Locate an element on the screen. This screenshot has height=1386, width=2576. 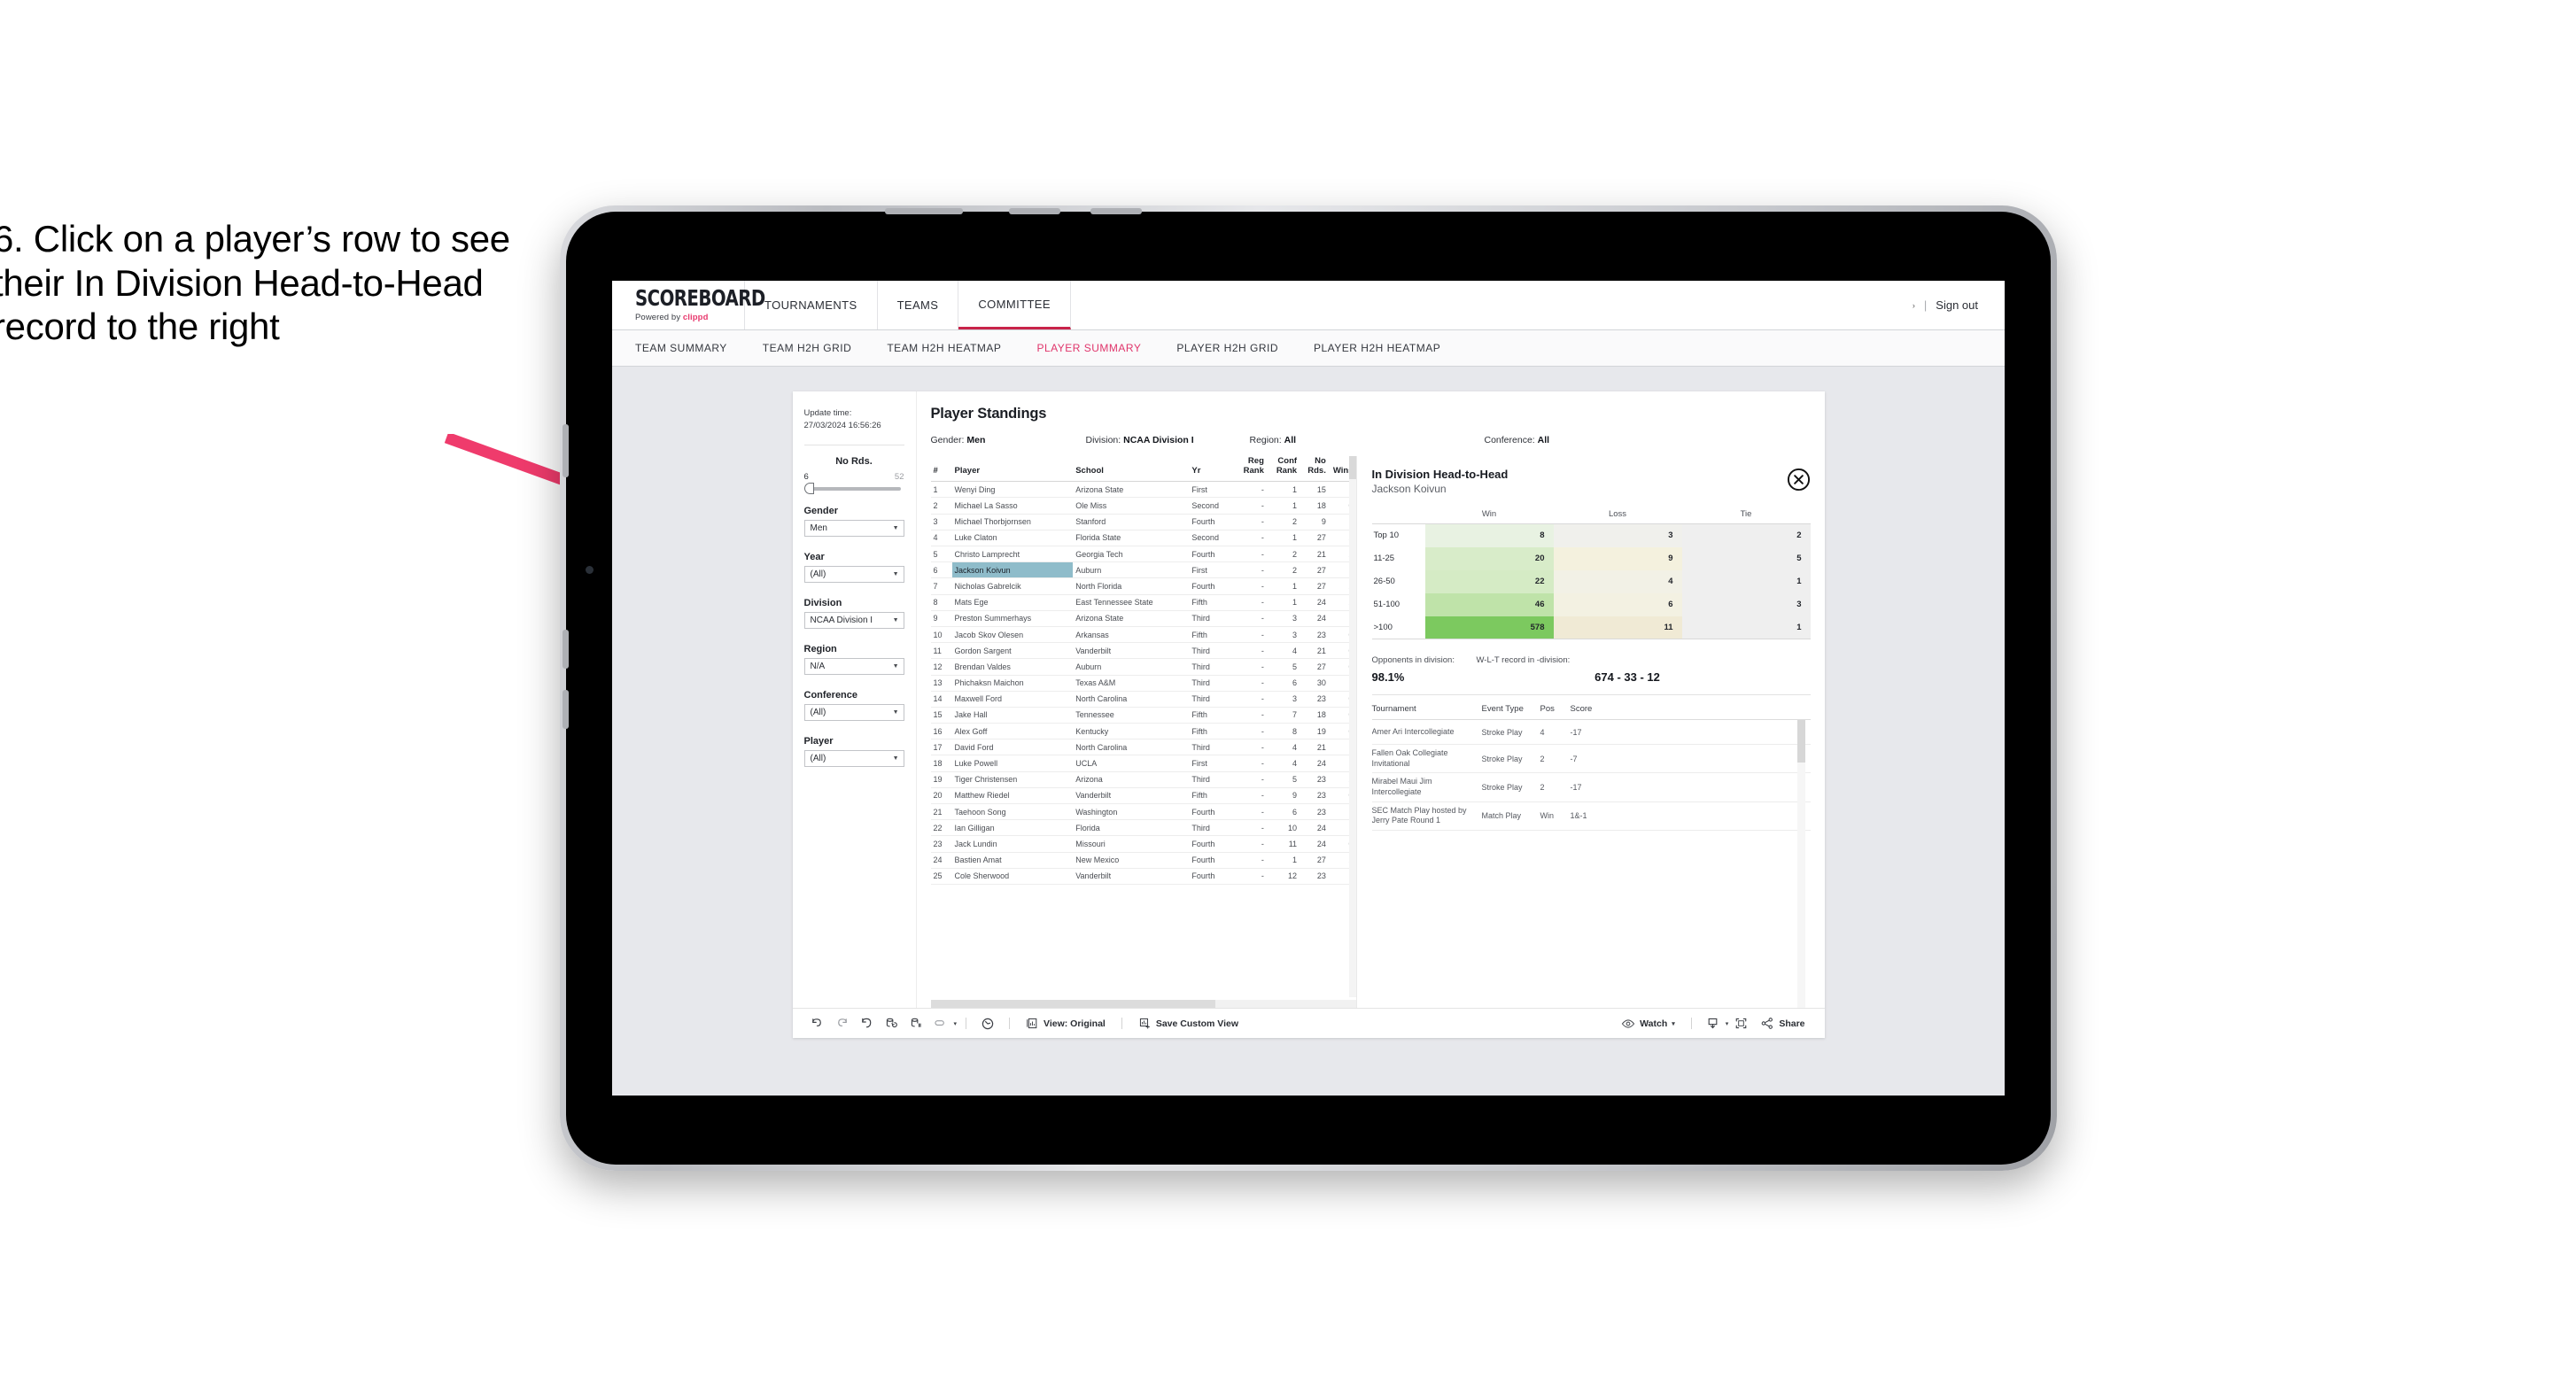
subtab-team-h2h-grid: TEAM H2H GRID is located at coordinates (807, 348).